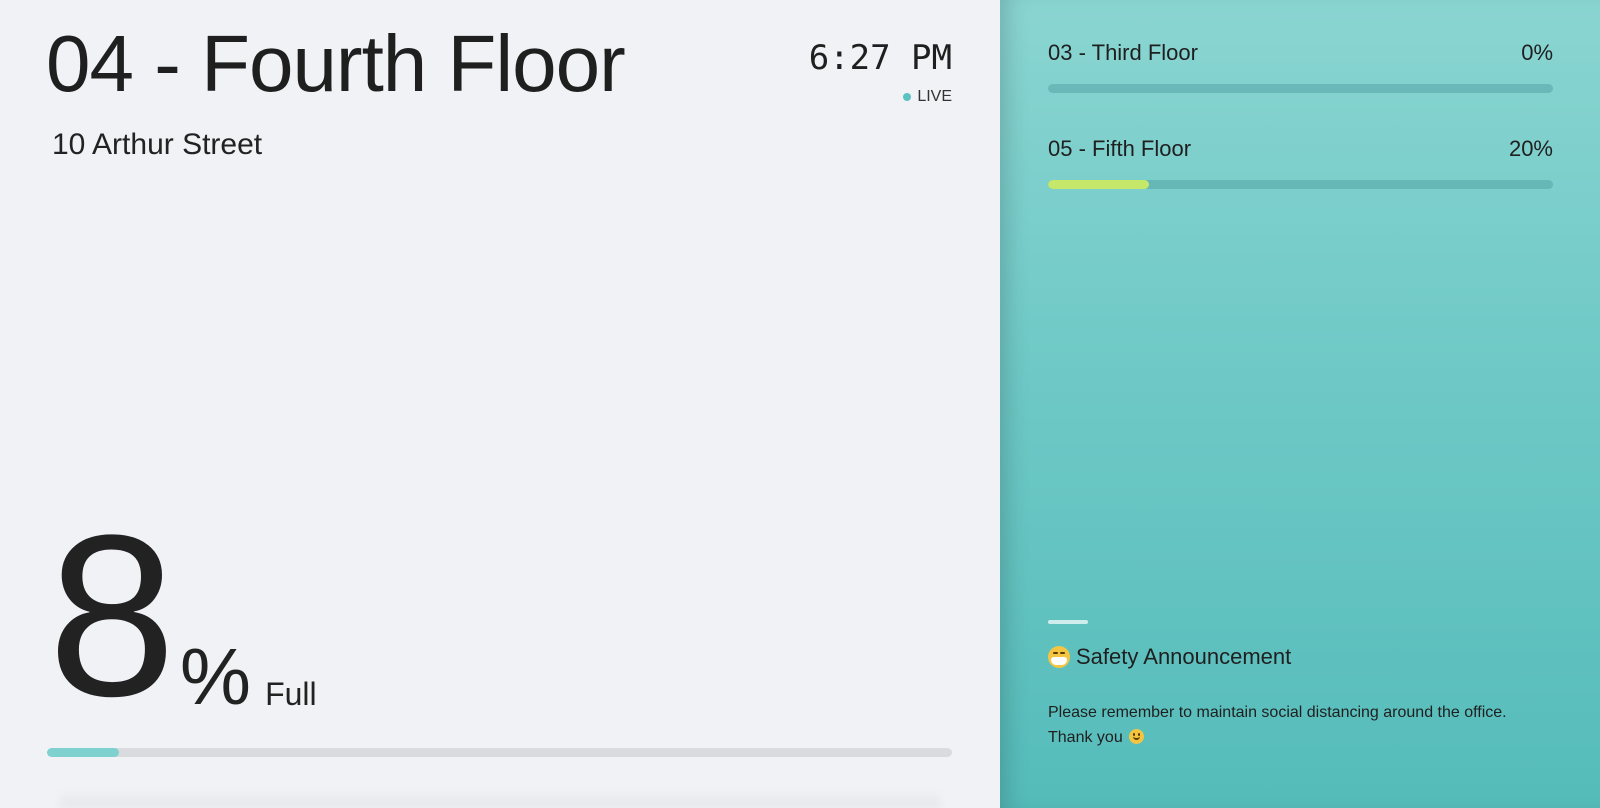  Describe the element at coordinates (215, 676) in the screenshot. I see `occupancy-unit: %` at that location.